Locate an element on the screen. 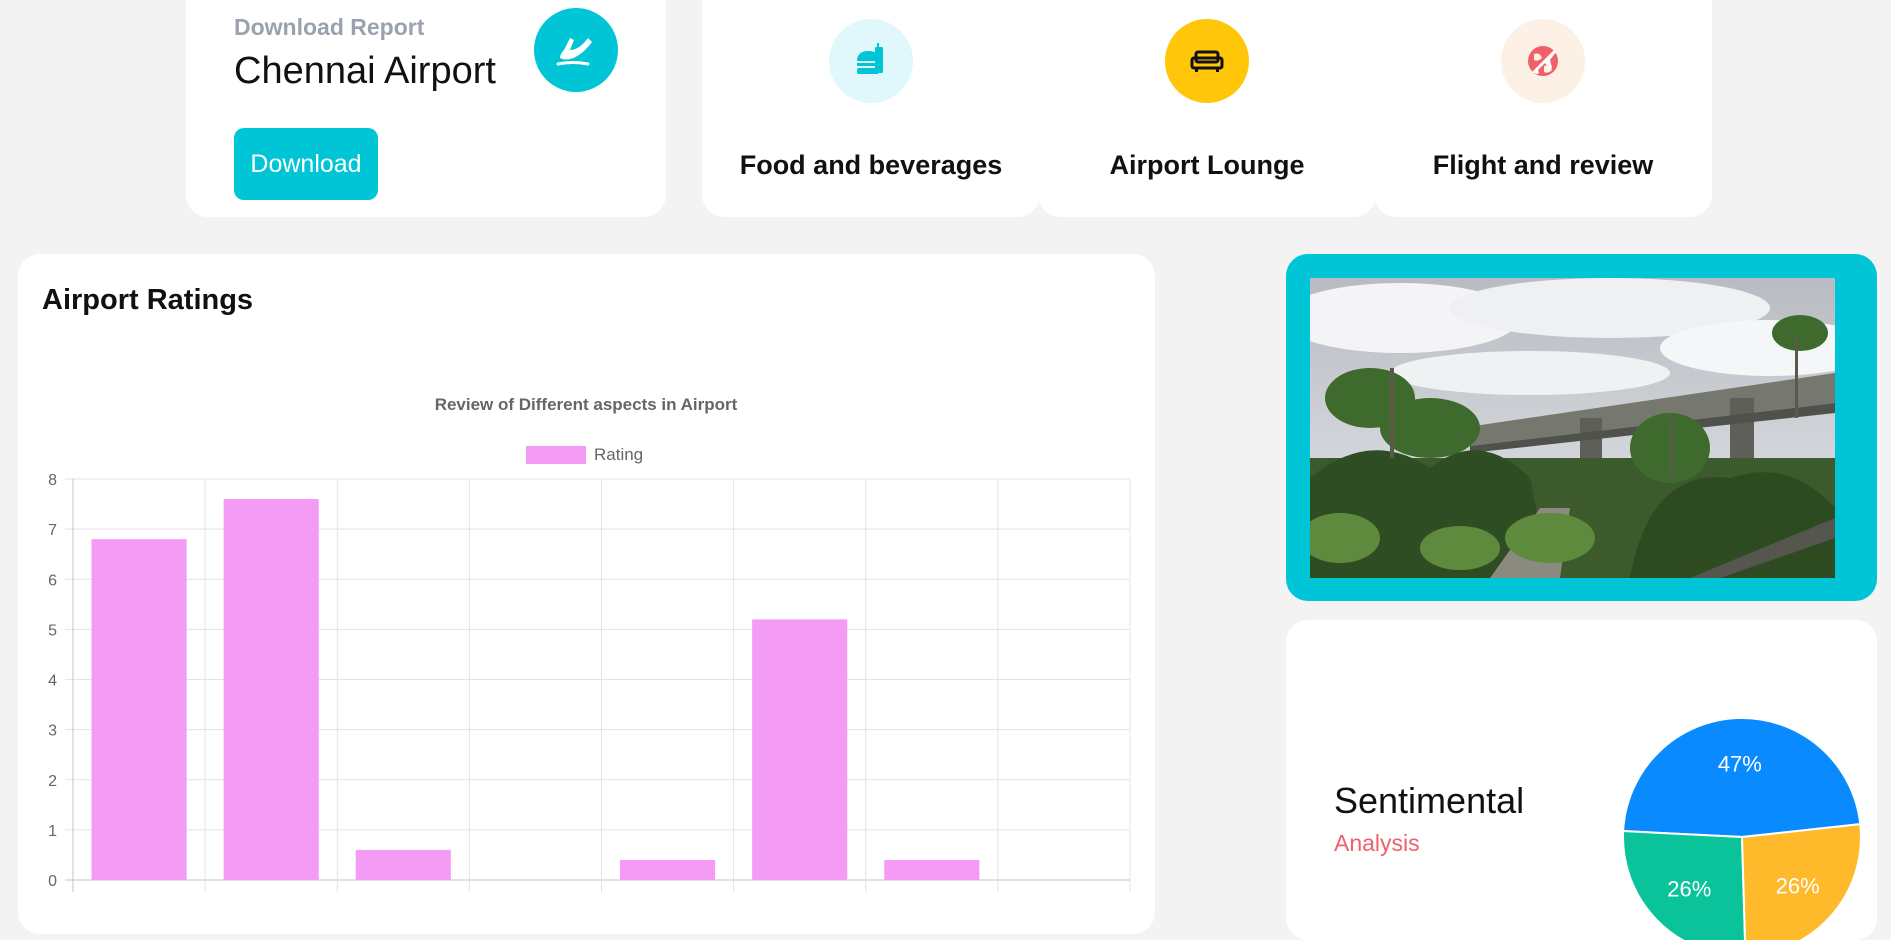 This screenshot has width=1891, height=940. airport-lounge-card: Airport Lounge is located at coordinates (1207, 108).